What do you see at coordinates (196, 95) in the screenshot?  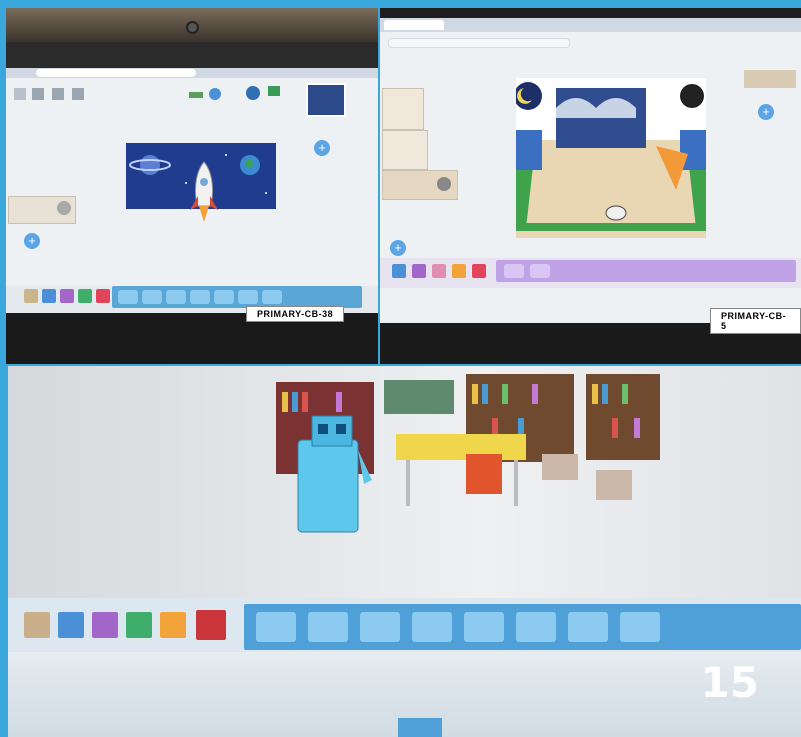 I see `green-flag-icon` at bounding box center [196, 95].